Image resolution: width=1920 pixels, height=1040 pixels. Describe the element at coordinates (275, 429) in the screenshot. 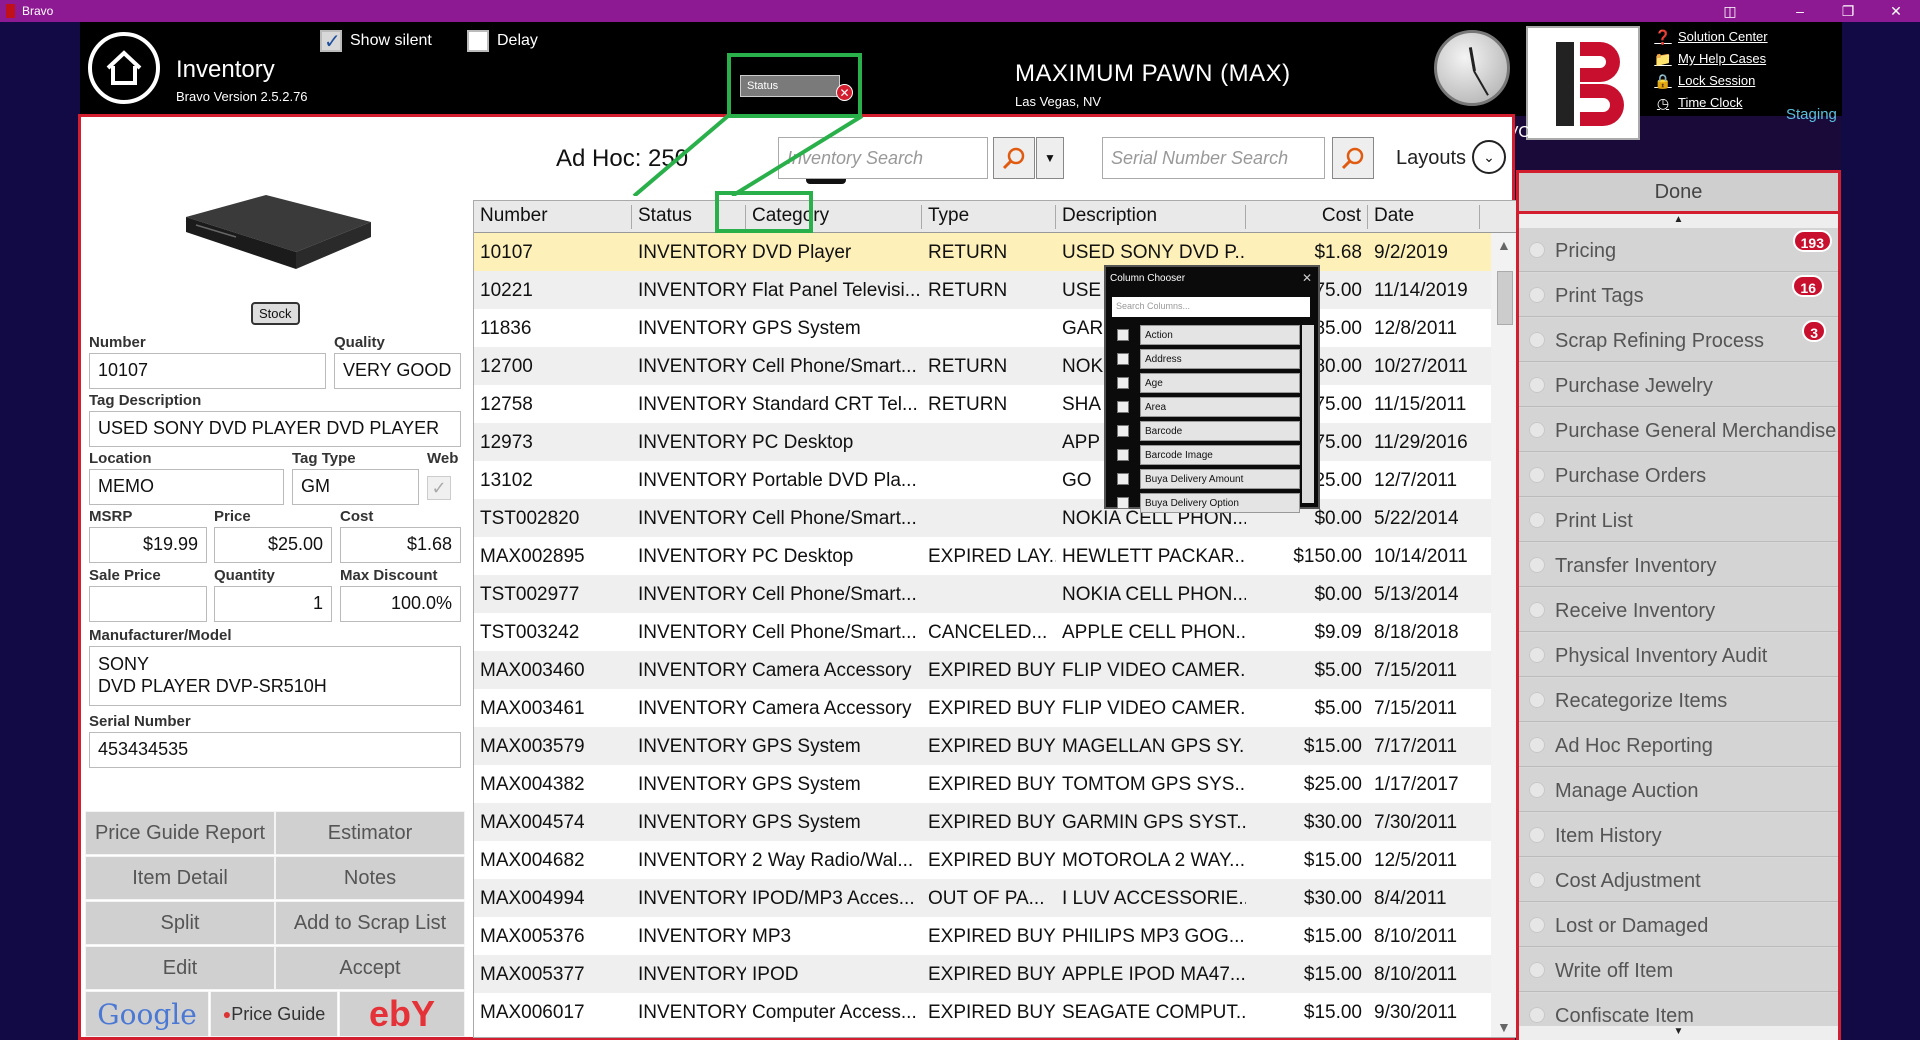

I see `tag-description-field: USED SONY DVD PLAYER DVD PLAYER` at that location.